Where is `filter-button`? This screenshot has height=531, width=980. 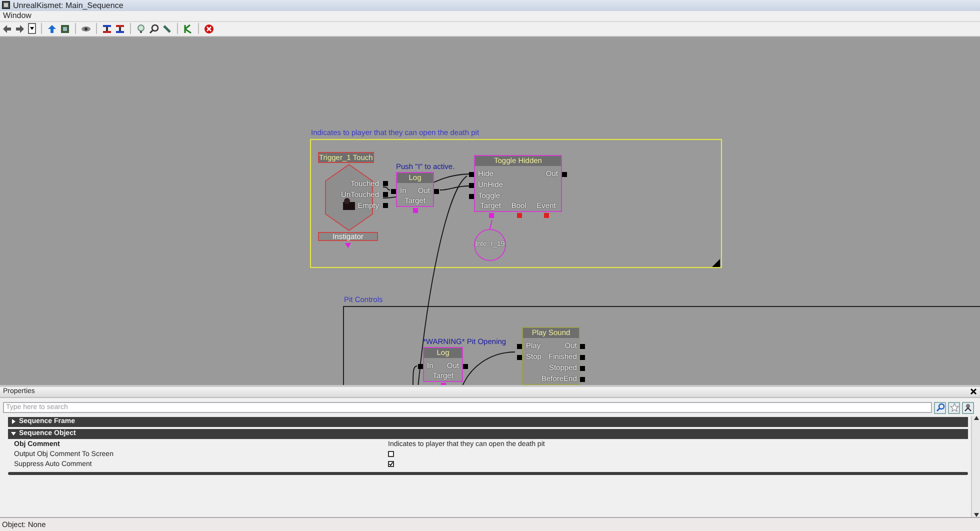
filter-button is located at coordinates (968, 408).